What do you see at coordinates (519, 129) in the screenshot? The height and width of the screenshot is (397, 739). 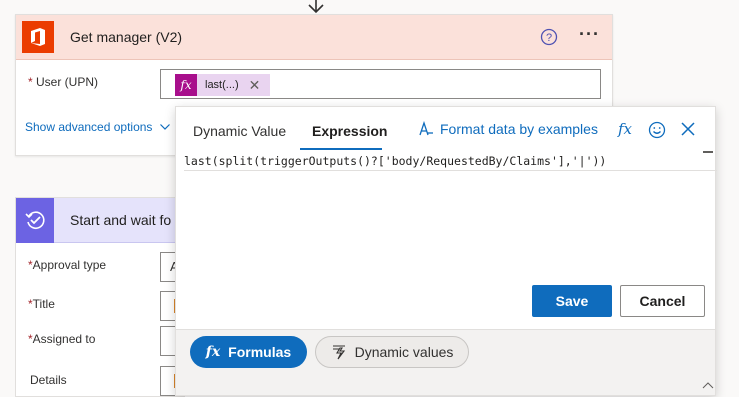 I see `format-link-text: Format data by examples` at bounding box center [519, 129].